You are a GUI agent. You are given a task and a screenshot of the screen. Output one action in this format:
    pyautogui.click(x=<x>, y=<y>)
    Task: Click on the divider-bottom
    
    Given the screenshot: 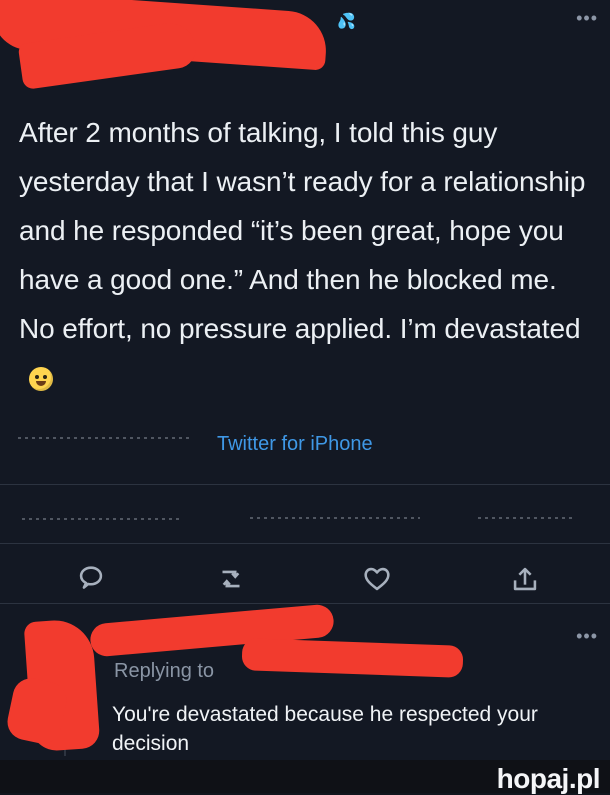 What is the action you would take?
    pyautogui.click(x=305, y=603)
    